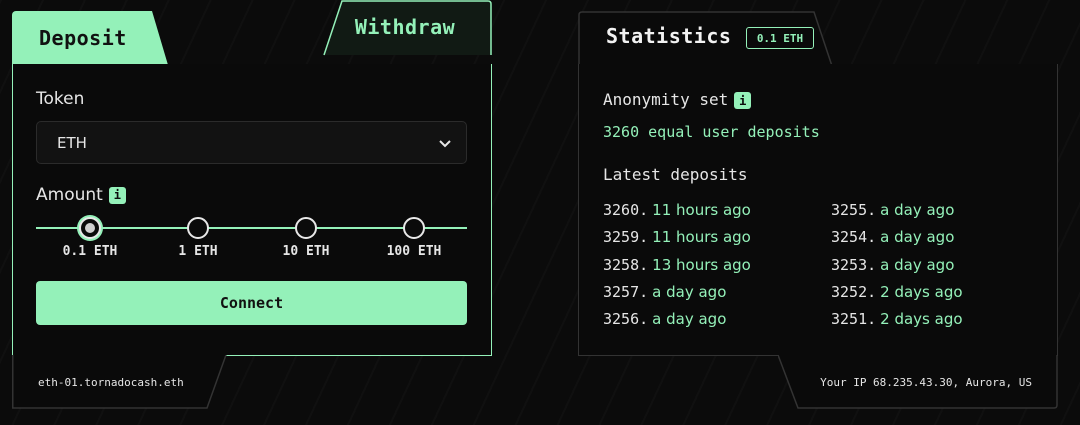  Describe the element at coordinates (854, 291) in the screenshot. I see `deposit-id: 3252.` at that location.